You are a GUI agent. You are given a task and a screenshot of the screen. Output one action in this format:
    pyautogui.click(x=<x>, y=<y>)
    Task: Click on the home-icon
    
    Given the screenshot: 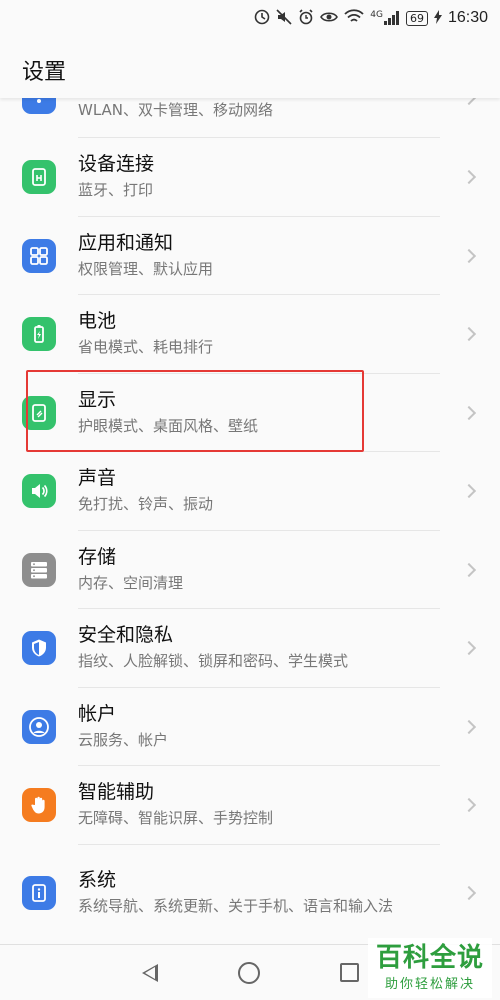 What is the action you would take?
    pyautogui.click(x=248, y=972)
    